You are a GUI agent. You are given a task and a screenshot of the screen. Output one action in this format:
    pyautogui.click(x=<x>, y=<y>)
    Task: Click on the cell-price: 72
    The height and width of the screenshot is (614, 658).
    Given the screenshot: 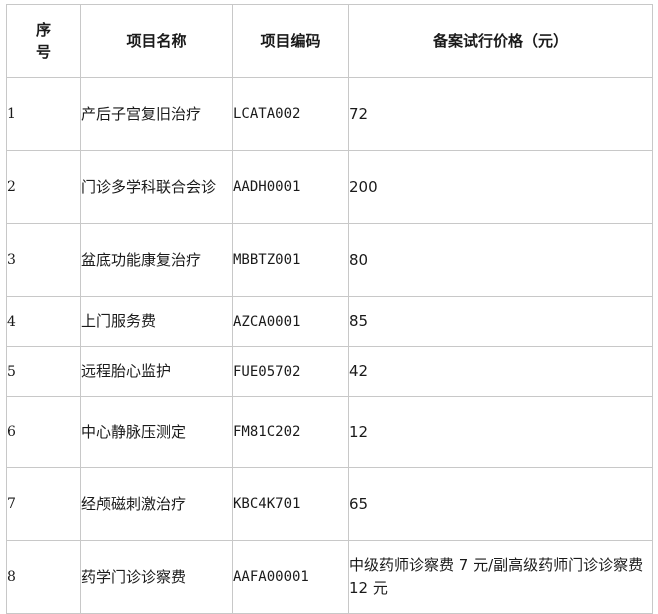 What is the action you would take?
    pyautogui.click(x=500, y=114)
    